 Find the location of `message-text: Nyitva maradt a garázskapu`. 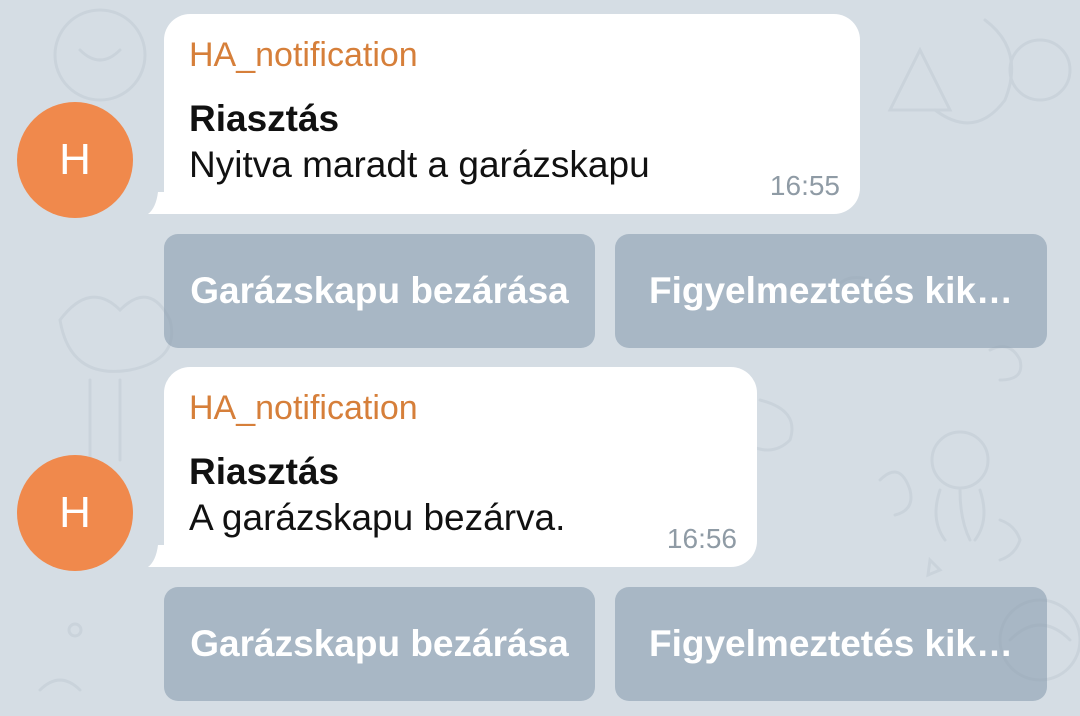

message-text: Nyitva maradt a garázskapu is located at coordinates (419, 164).